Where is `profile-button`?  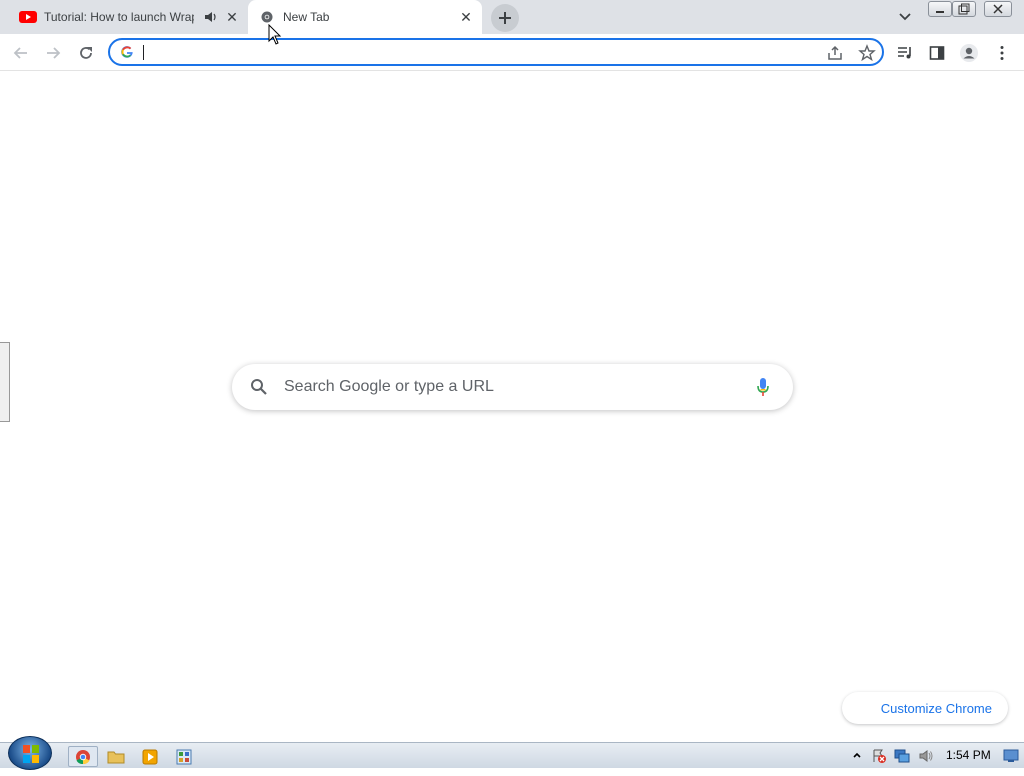 profile-button is located at coordinates (969, 53).